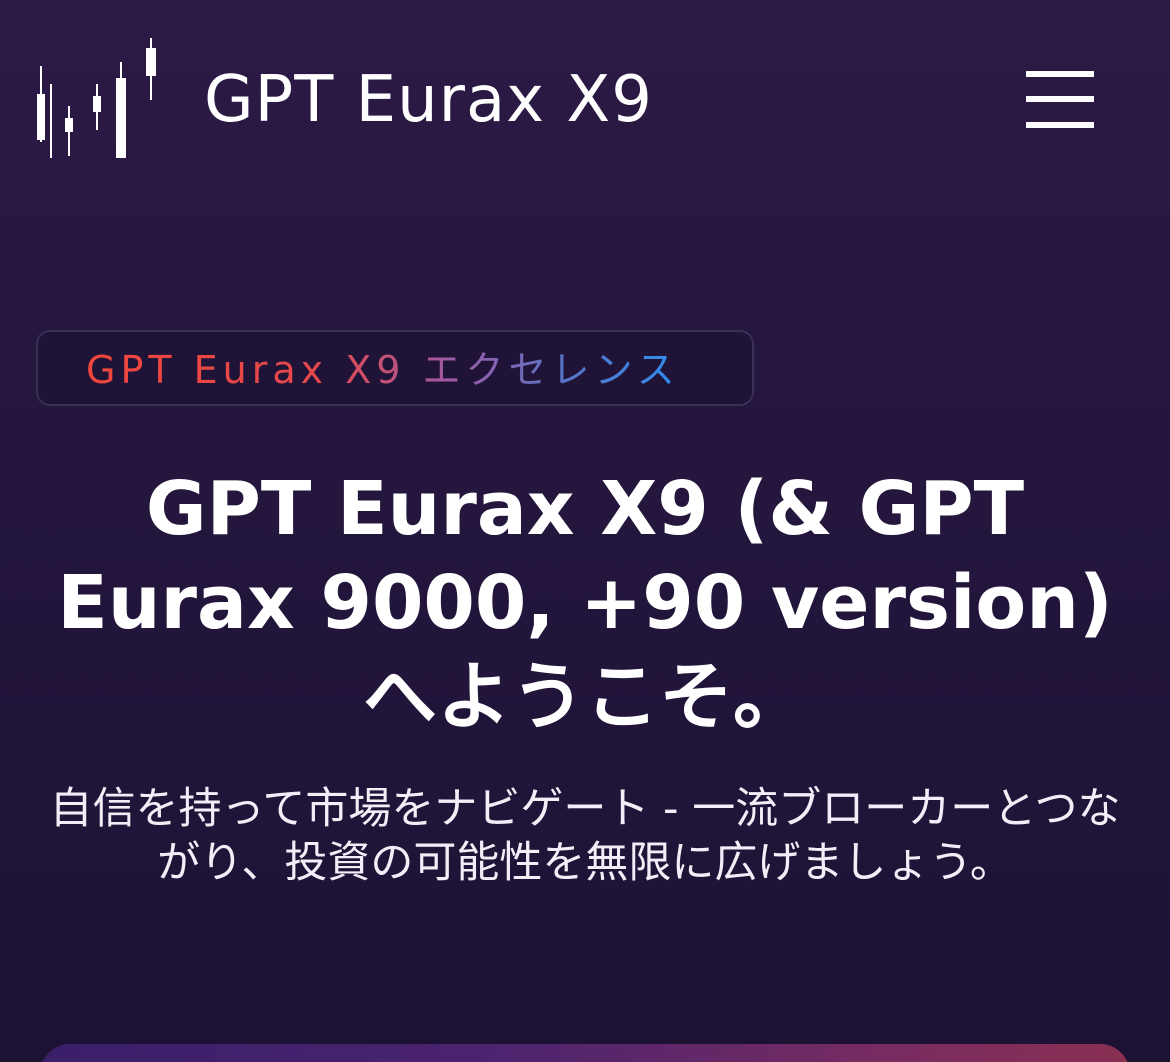 The image size is (1170, 1062). I want to click on candlestick-chart-icon, so click(98, 99).